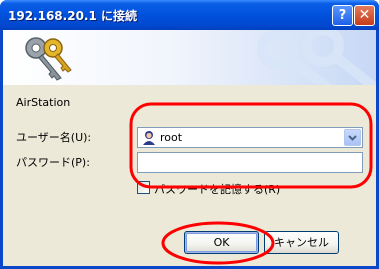 The image size is (379, 269). What do you see at coordinates (53, 162) in the screenshot?
I see `password-label: パスワード(P):` at bounding box center [53, 162].